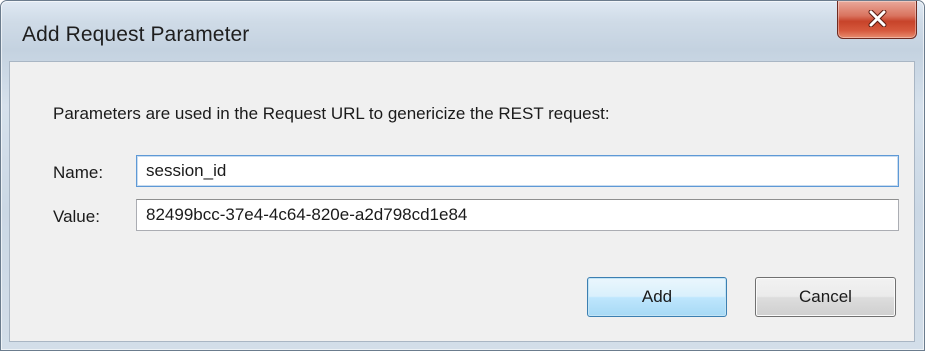 The width and height of the screenshot is (927, 353). Describe the element at coordinates (517, 215) in the screenshot. I see `value-input` at that location.